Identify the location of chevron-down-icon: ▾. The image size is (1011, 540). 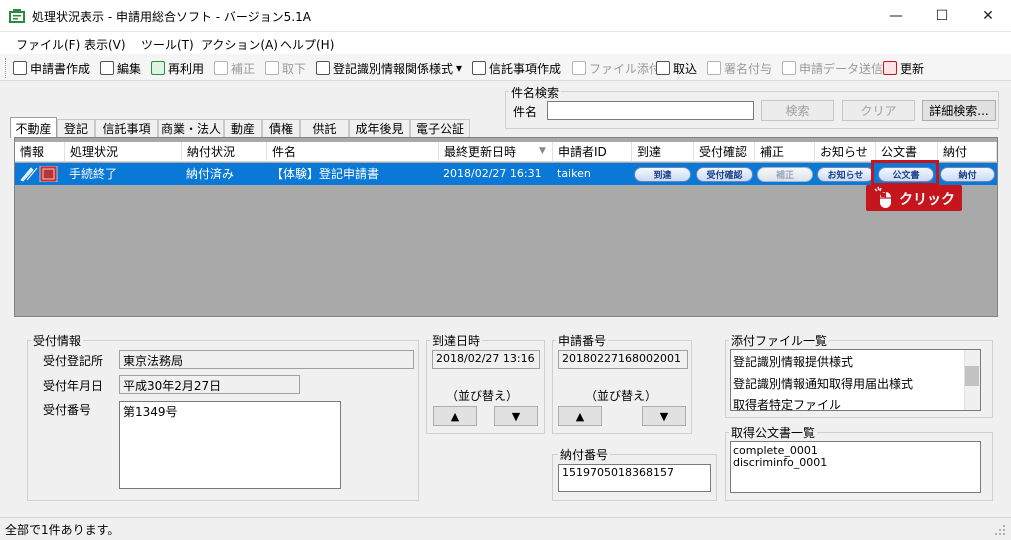
(459, 68).